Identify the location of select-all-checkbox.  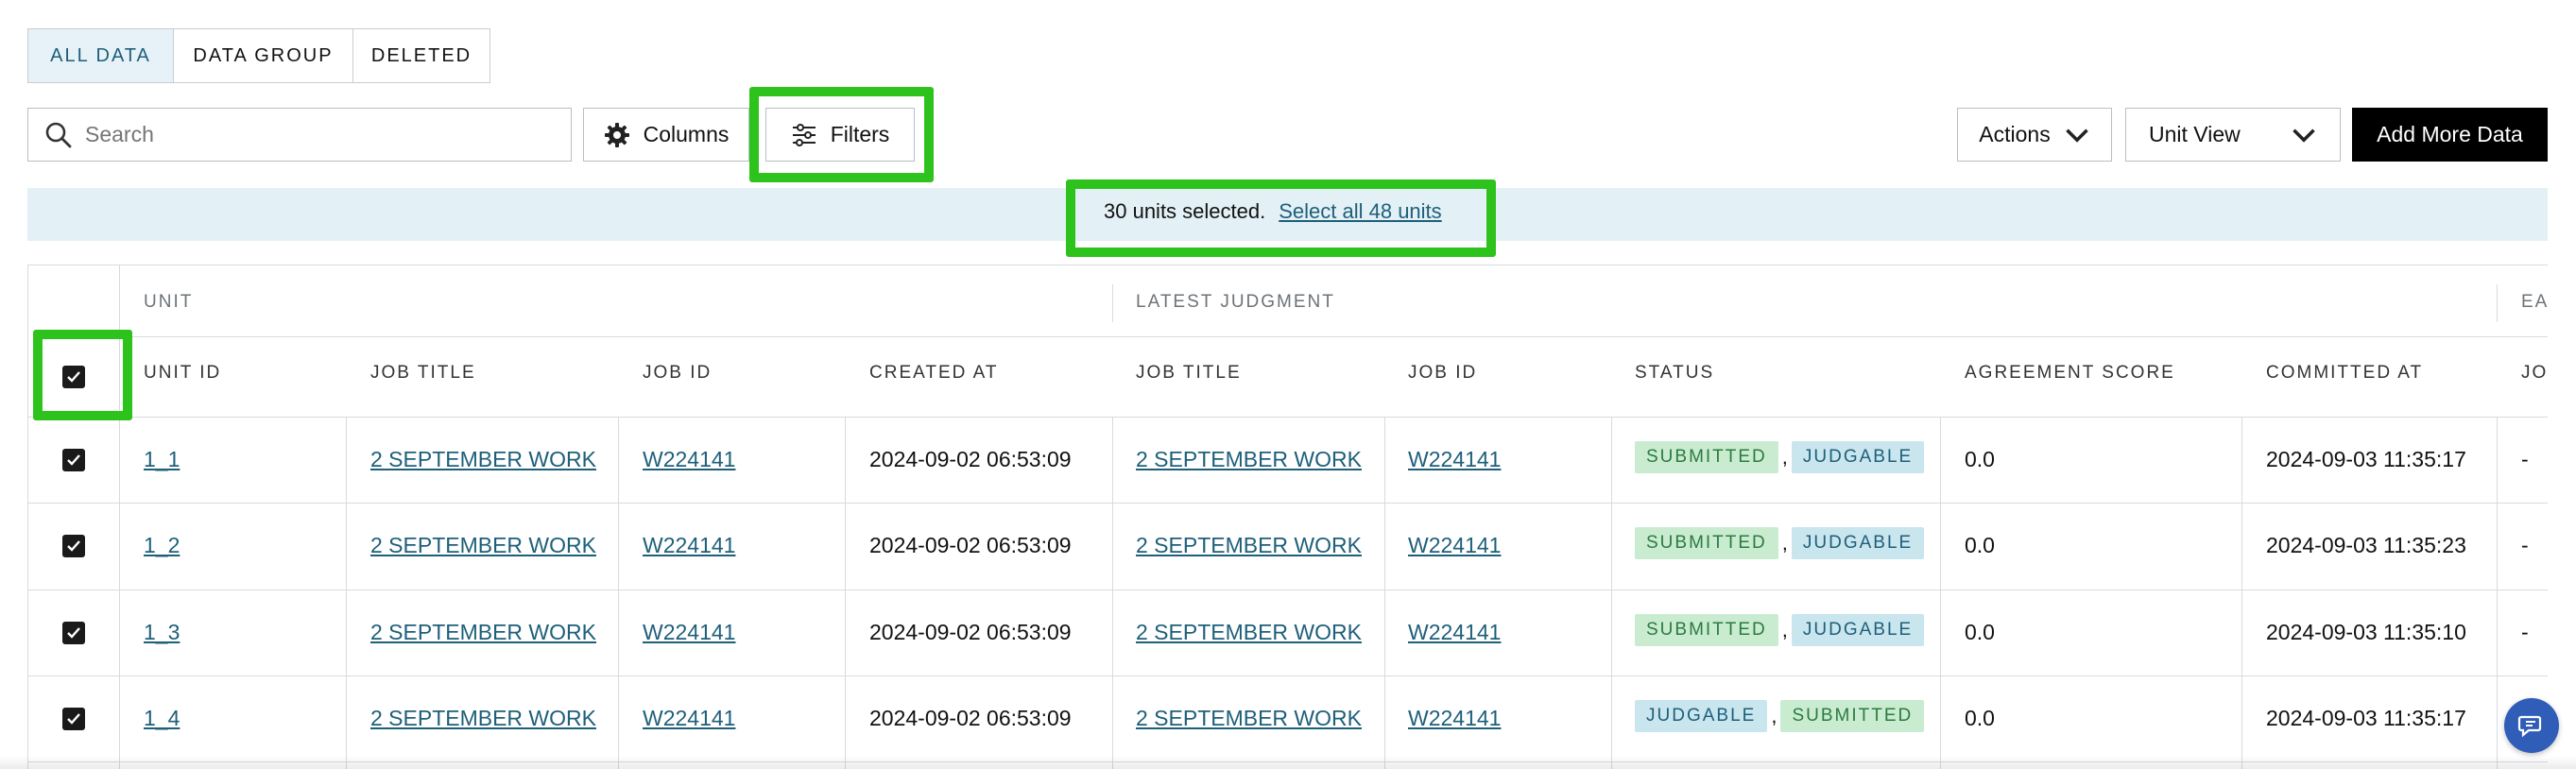
(73, 377).